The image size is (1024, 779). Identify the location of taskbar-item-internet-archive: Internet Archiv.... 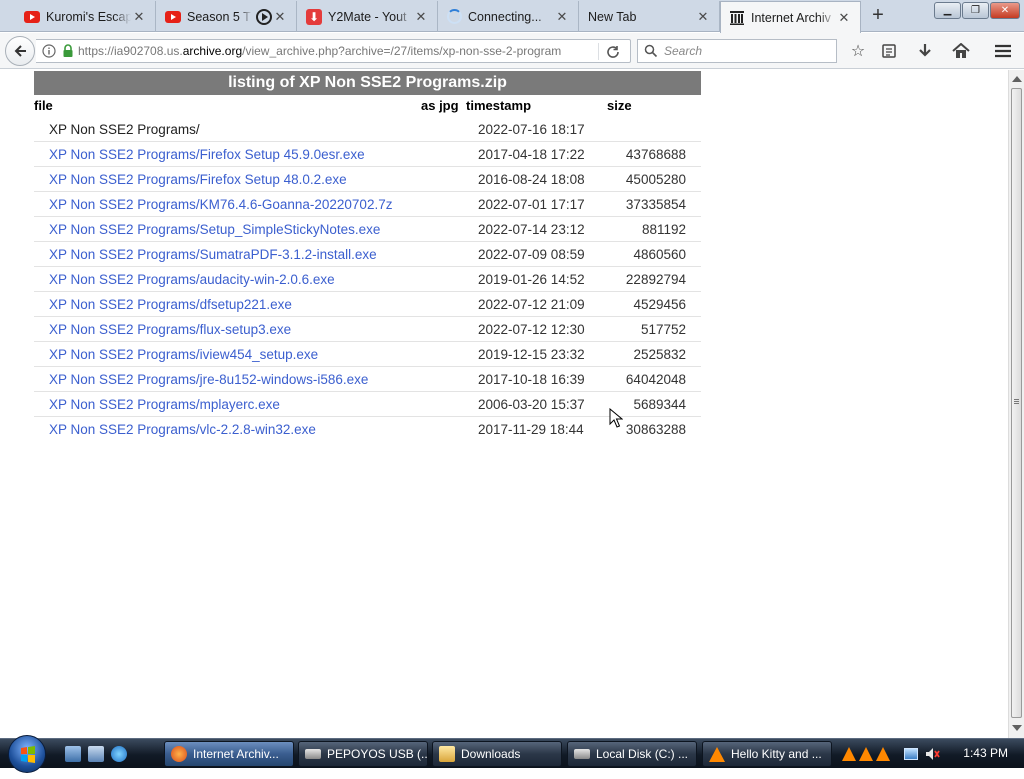
(229, 754).